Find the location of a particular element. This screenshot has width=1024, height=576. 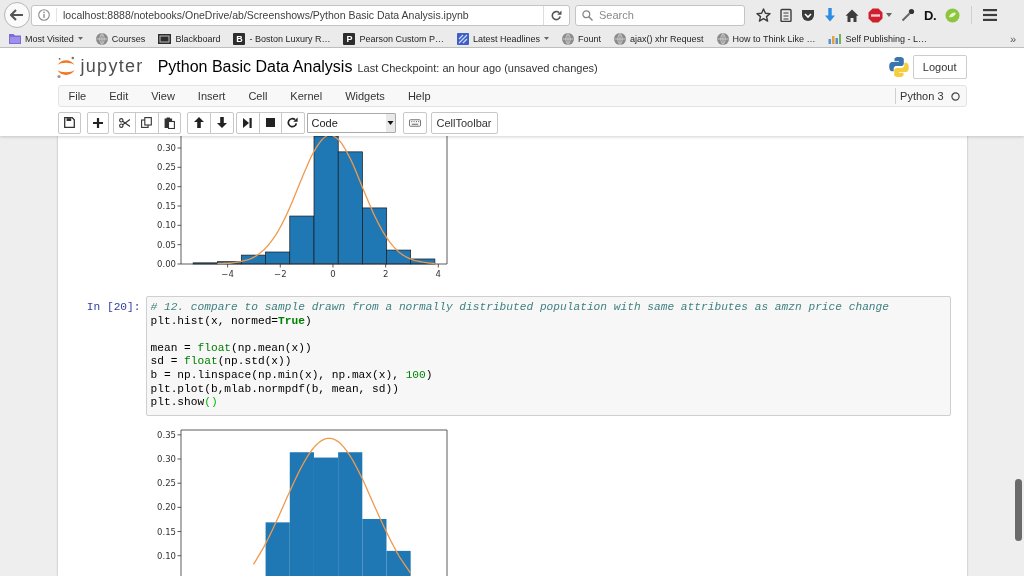

code-line: # 12. compare to sample drawn from a normally distributed population with same attributes as amzn price change is located at coordinates (520, 308).